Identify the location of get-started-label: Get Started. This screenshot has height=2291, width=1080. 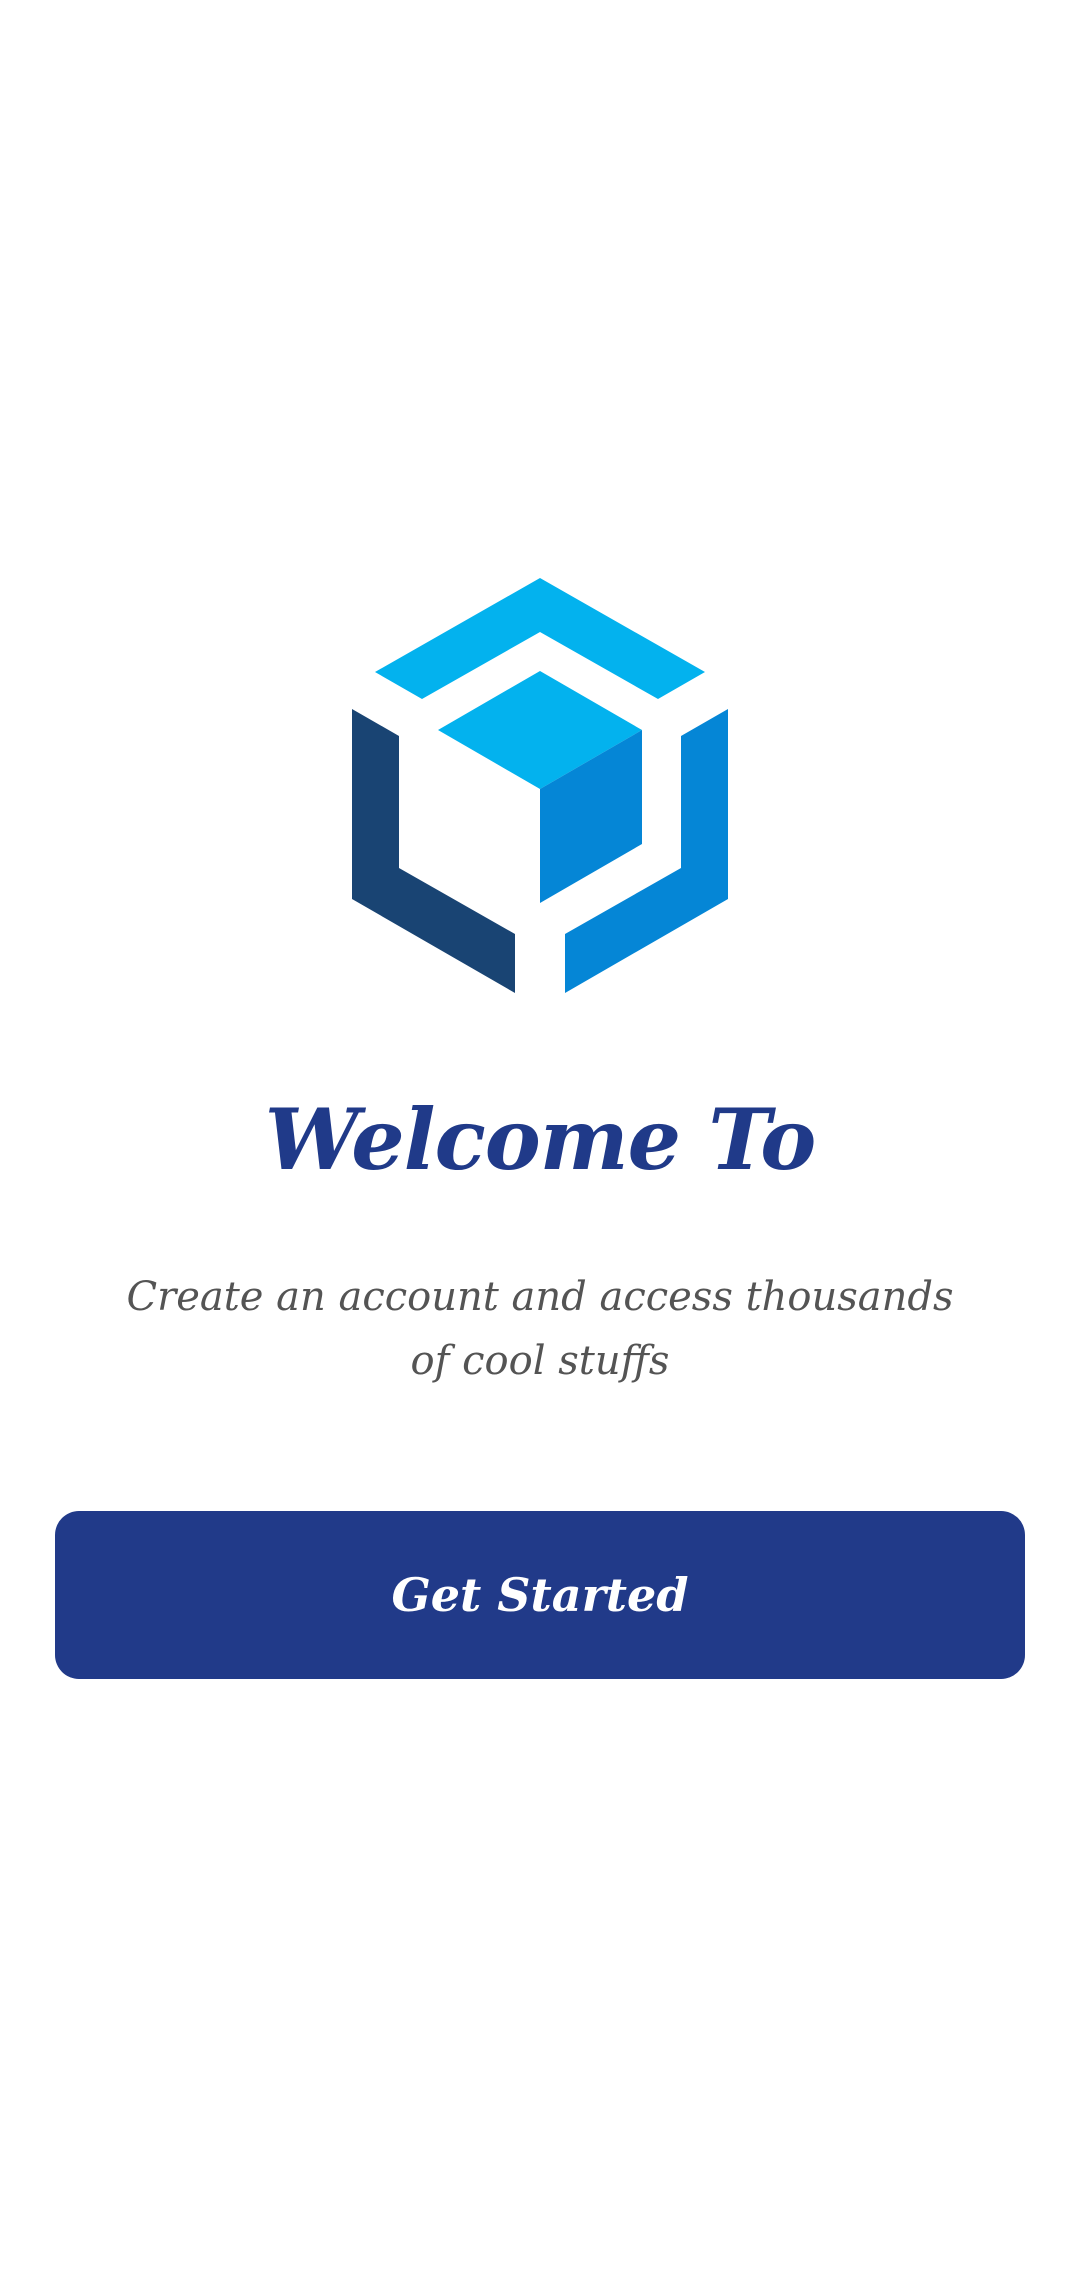
(540, 1595).